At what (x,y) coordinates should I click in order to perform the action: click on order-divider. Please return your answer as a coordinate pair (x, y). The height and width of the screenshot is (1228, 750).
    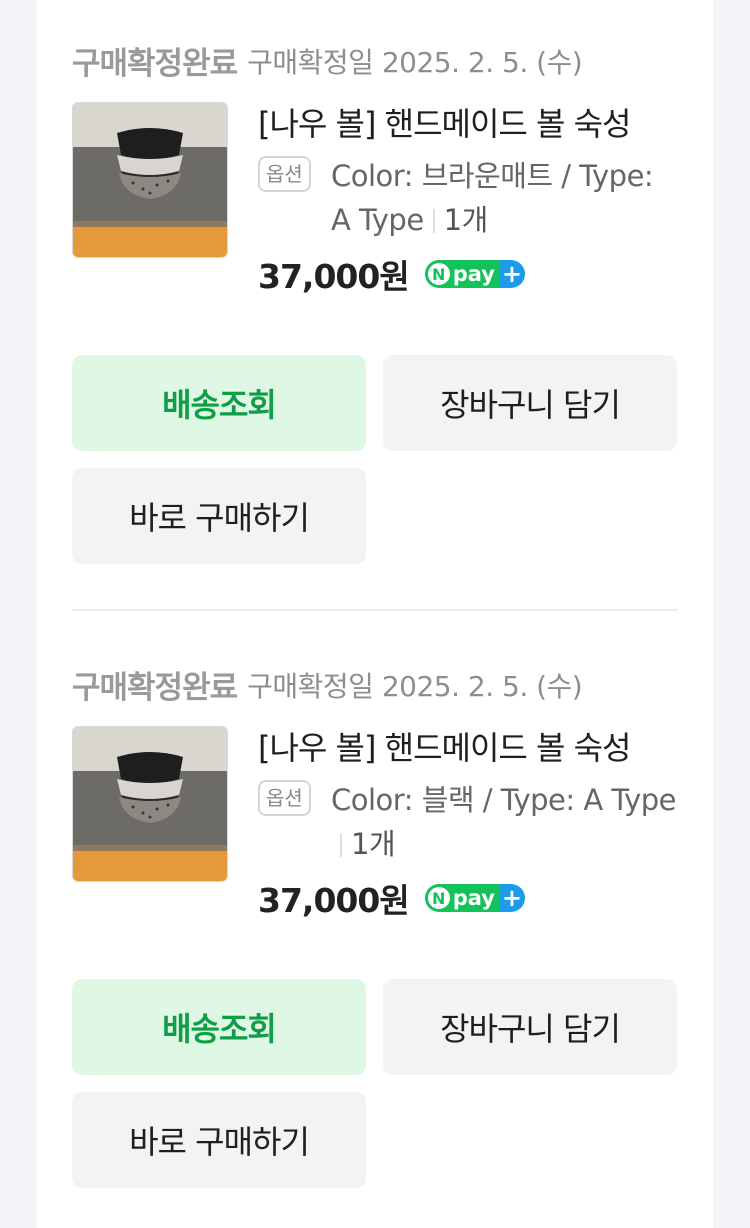
    Looking at the image, I should click on (375, 610).